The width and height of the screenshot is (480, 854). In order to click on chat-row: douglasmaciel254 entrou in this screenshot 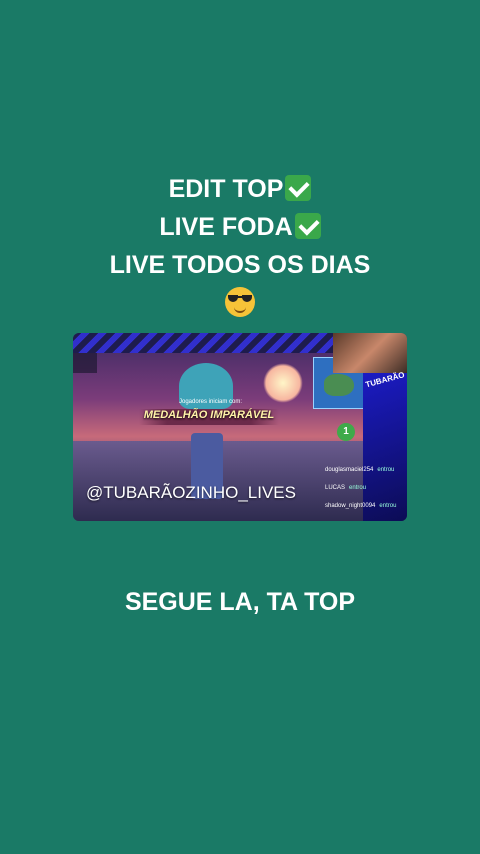, I will do `click(360, 470)`.